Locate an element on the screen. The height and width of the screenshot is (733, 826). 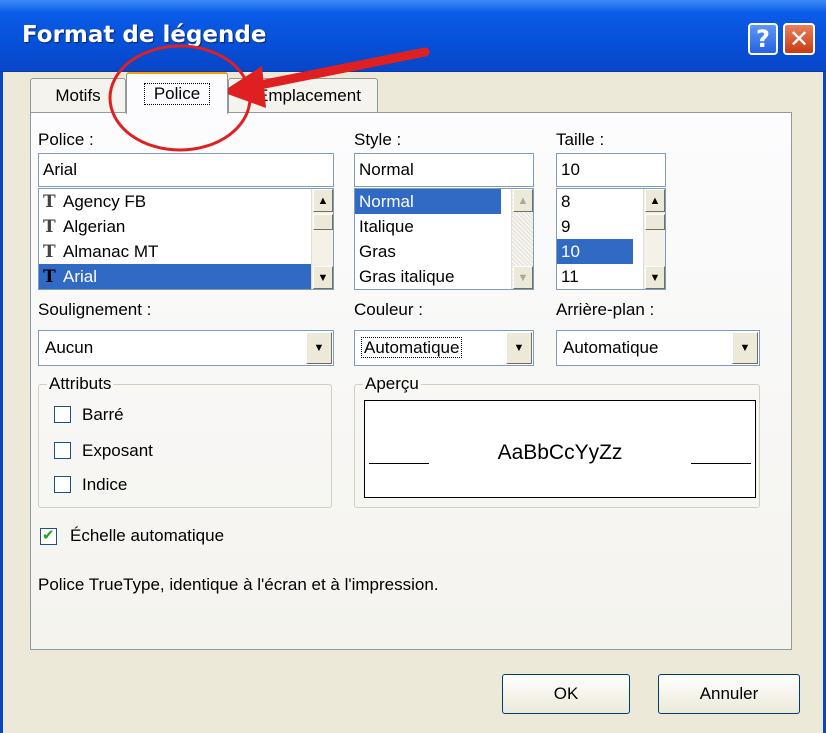
preview-baseline-right is located at coordinates (721, 463).